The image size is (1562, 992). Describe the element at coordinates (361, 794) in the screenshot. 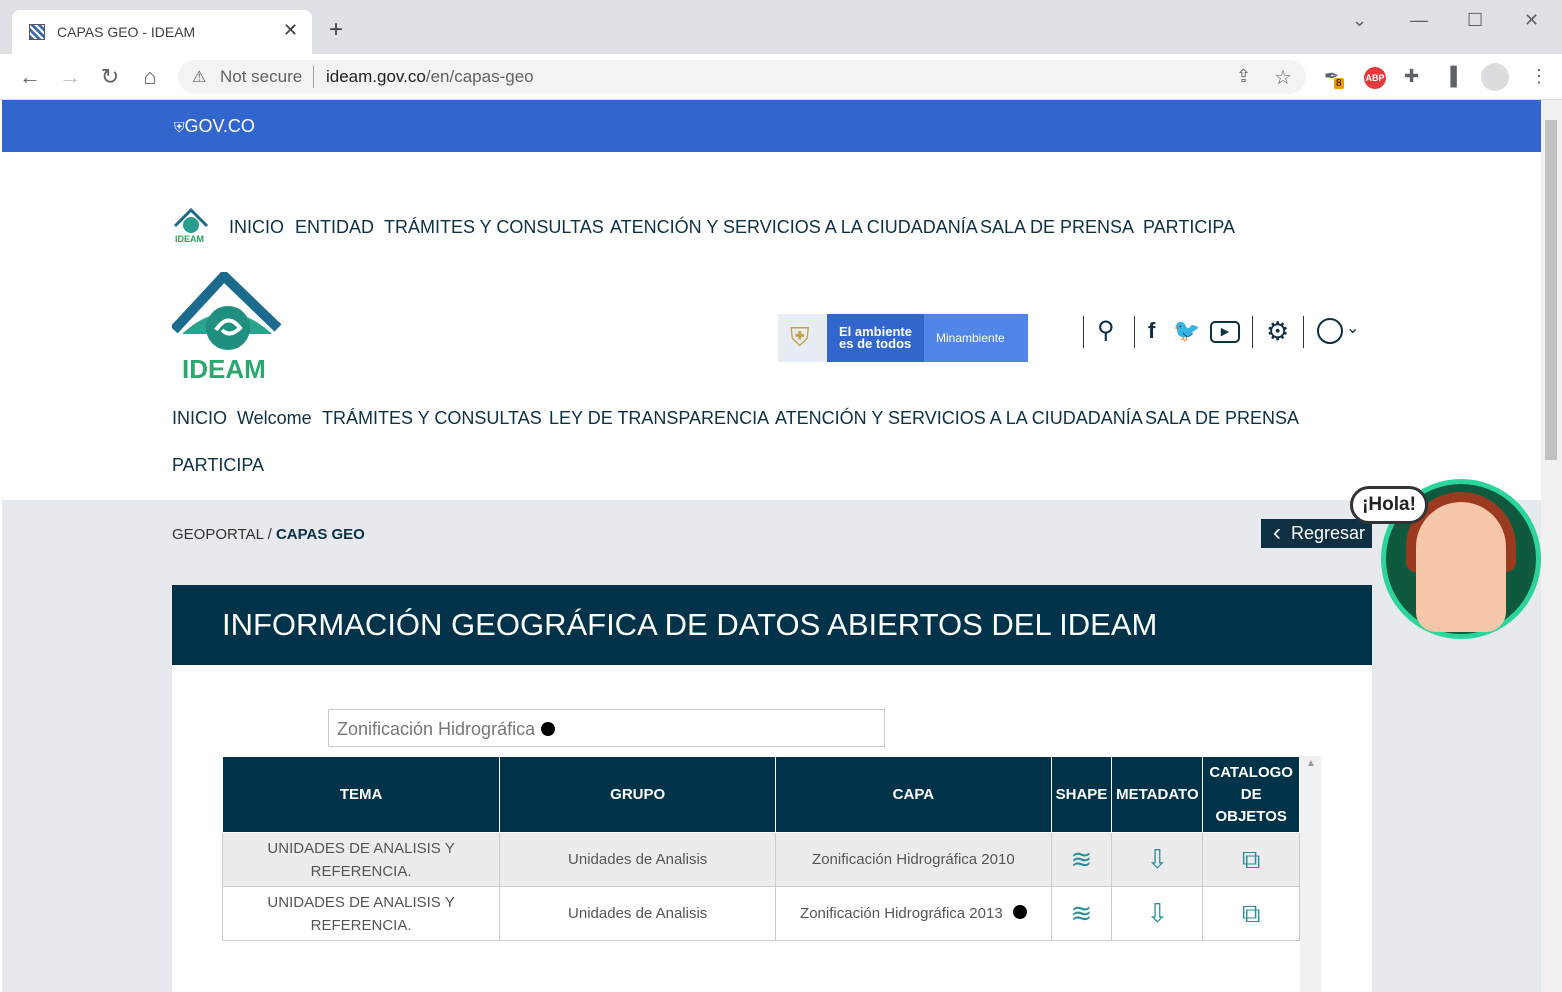

I see `header-tema: TEMA` at that location.